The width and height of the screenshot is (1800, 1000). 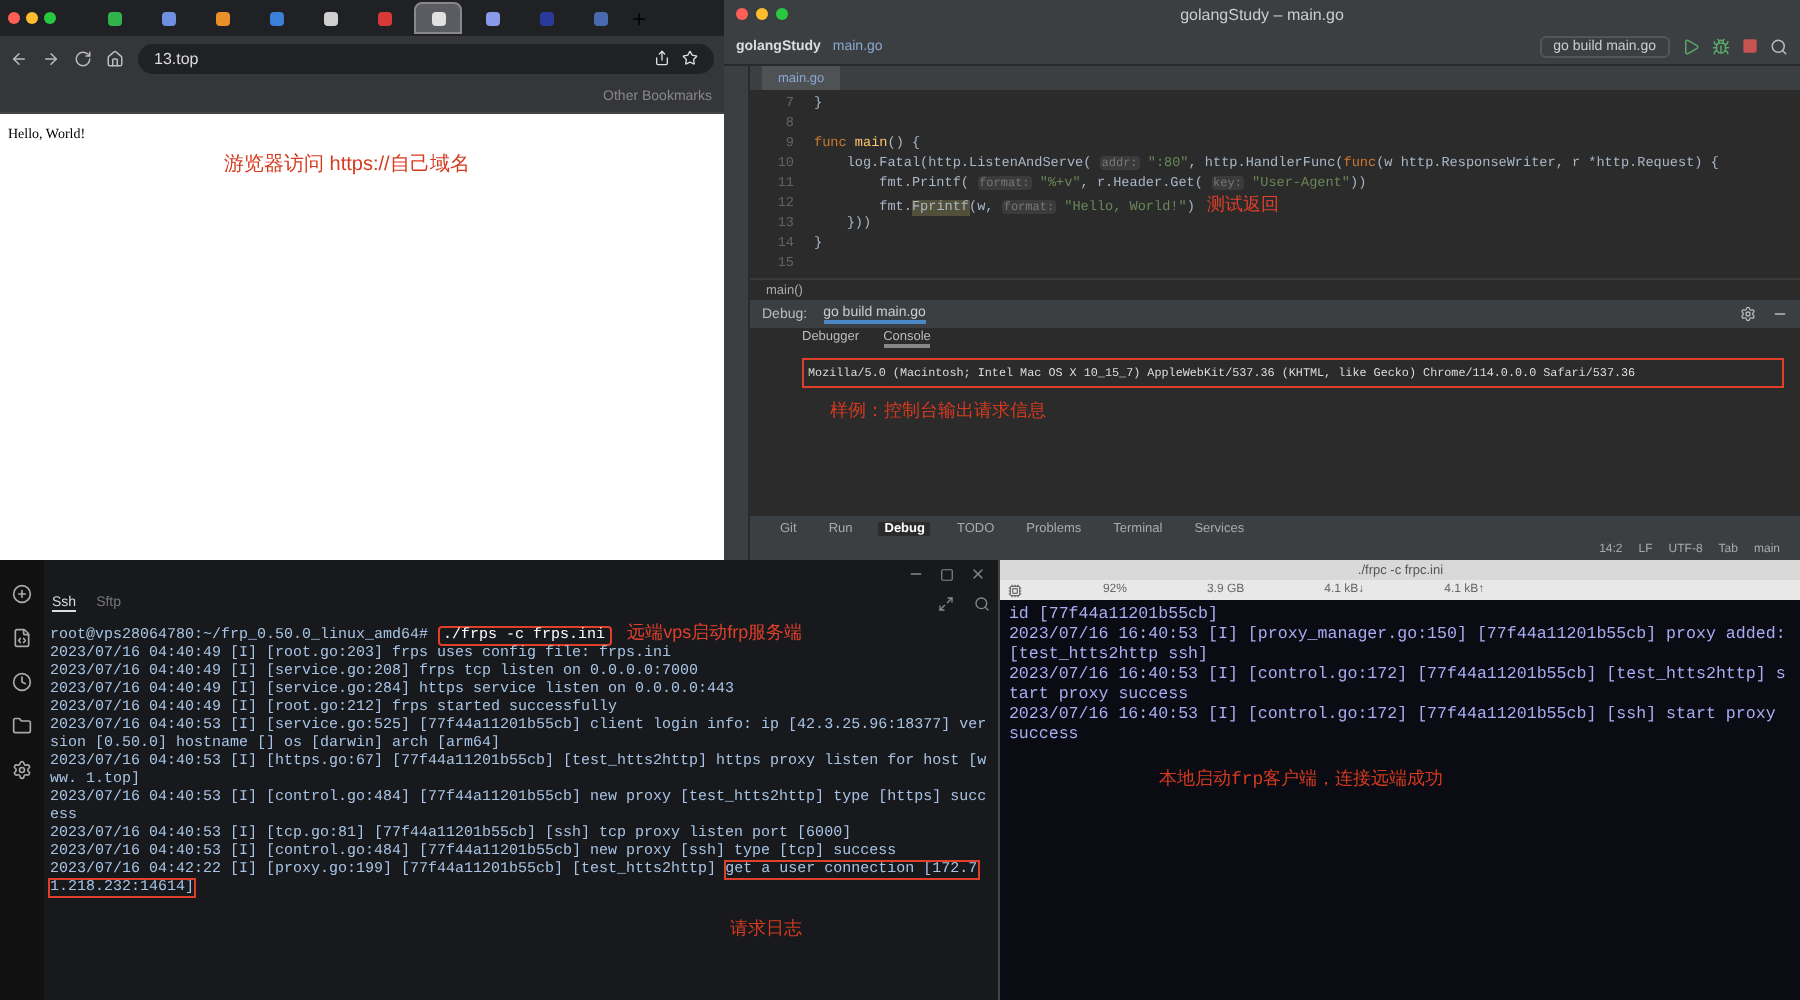 I want to click on clock-icon, so click(x=22, y=682).